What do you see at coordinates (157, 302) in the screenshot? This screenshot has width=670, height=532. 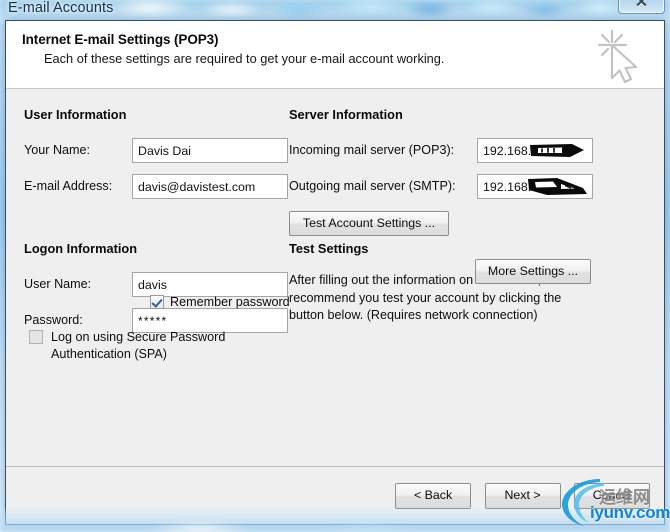 I see `remember-password-checkbox` at bounding box center [157, 302].